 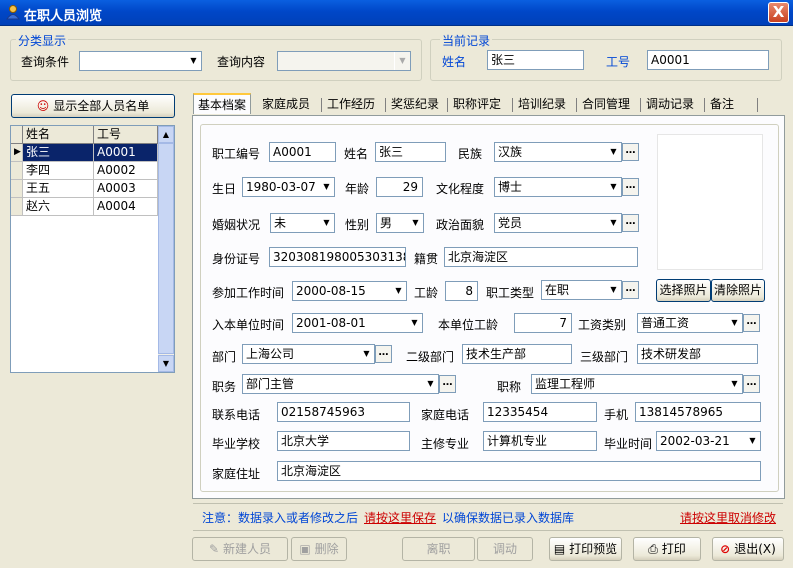 I want to click on delete-button: ▣ 删除, so click(x=319, y=549).